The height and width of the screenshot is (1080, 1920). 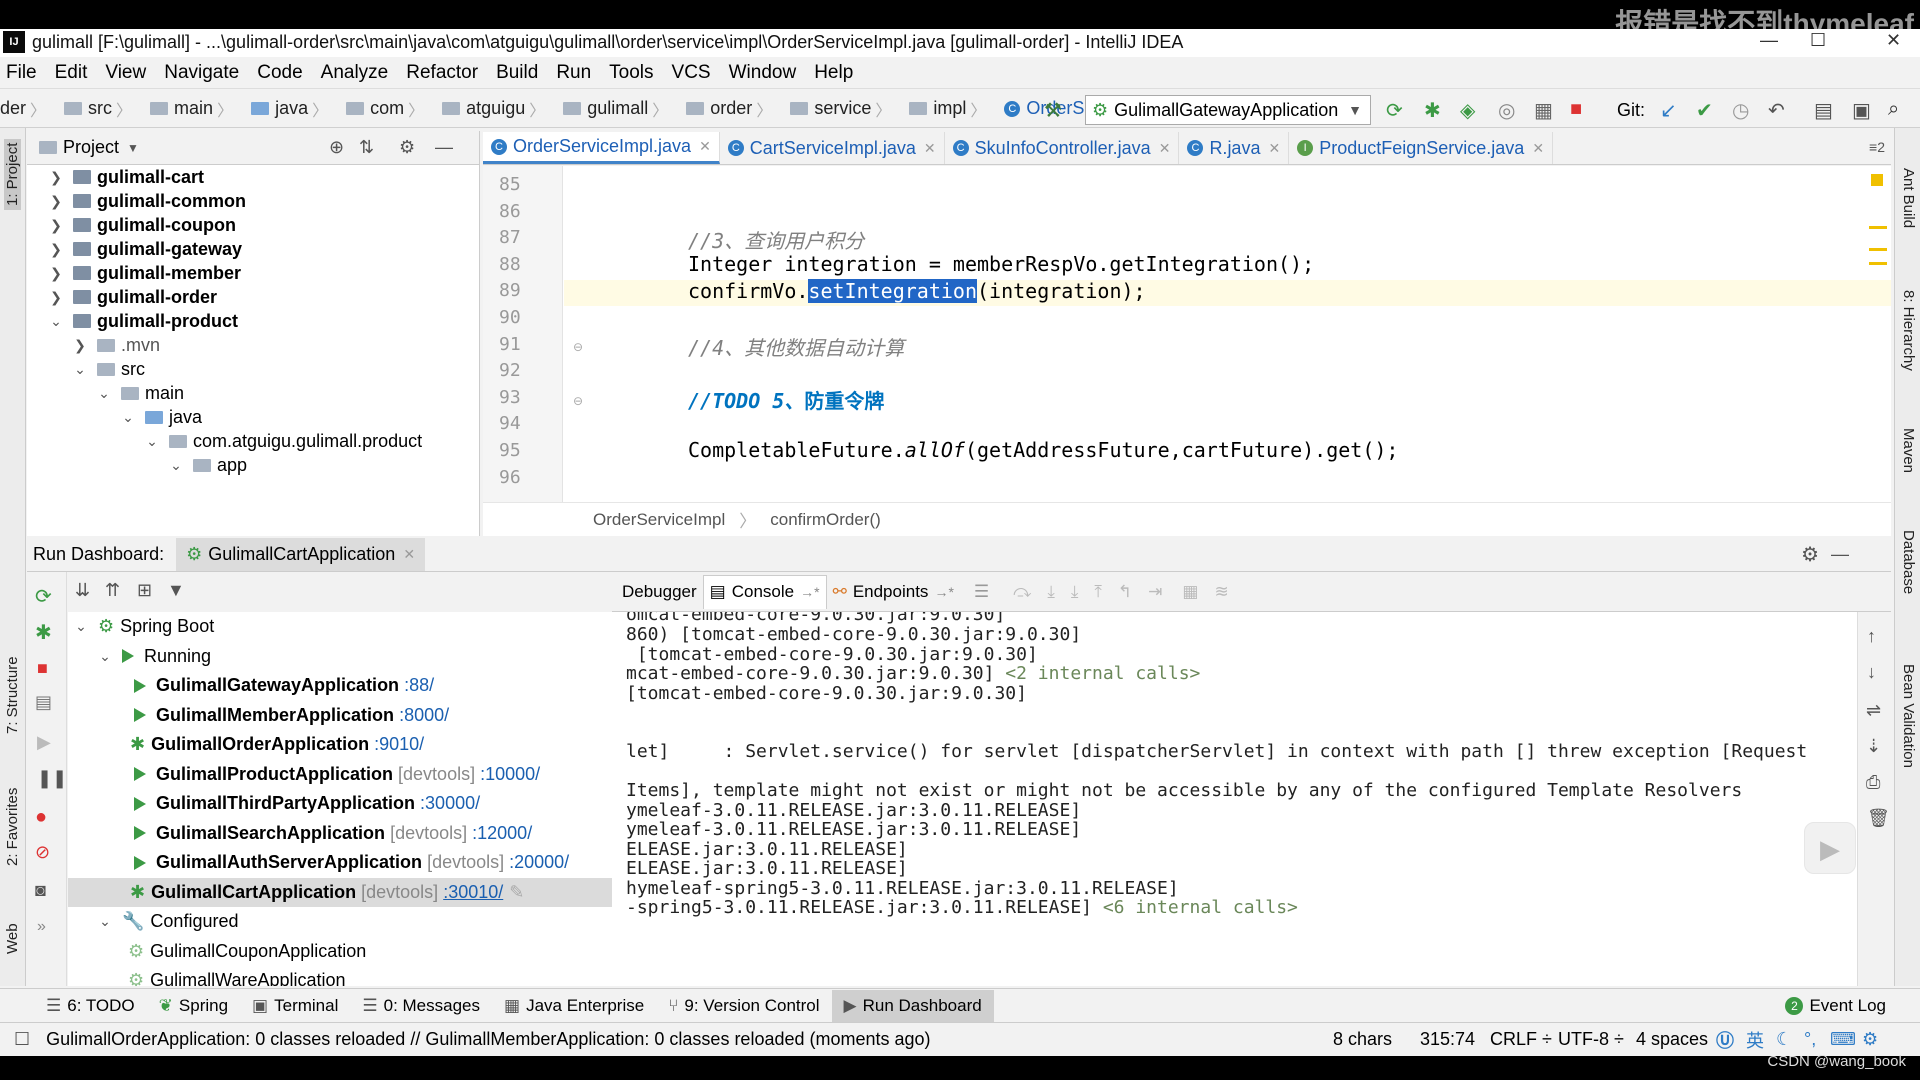 What do you see at coordinates (125, 73) in the screenshot?
I see `menu-view: View` at bounding box center [125, 73].